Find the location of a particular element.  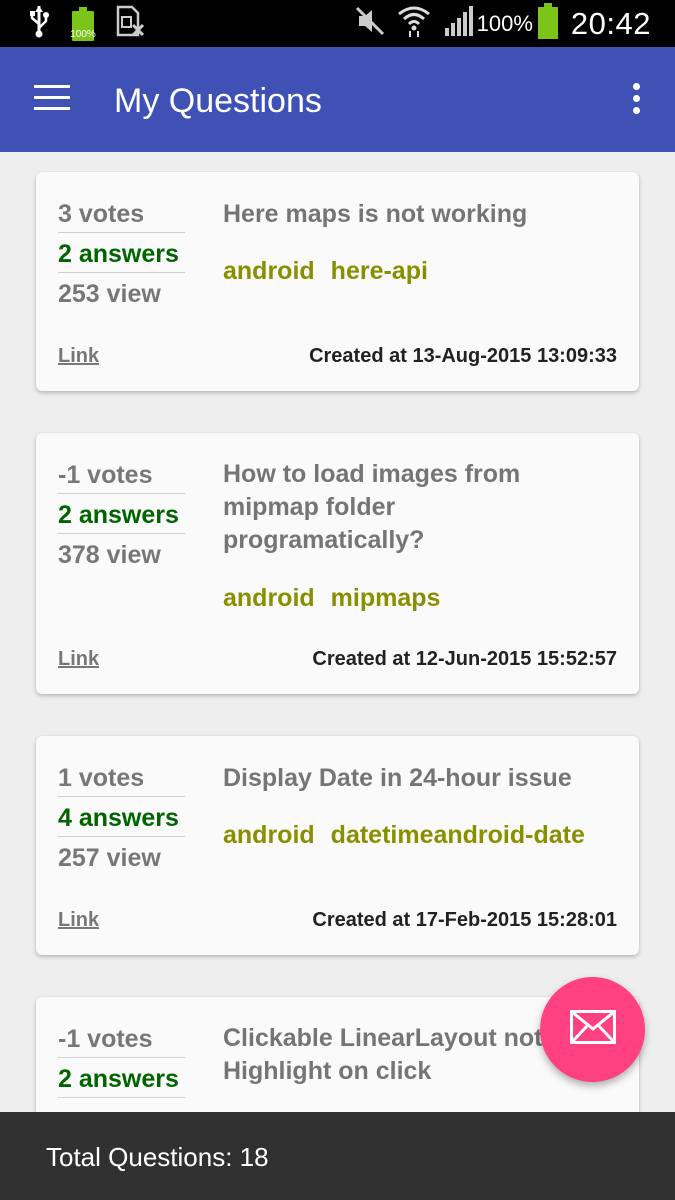

views-count: 378 view is located at coordinates (109, 555).